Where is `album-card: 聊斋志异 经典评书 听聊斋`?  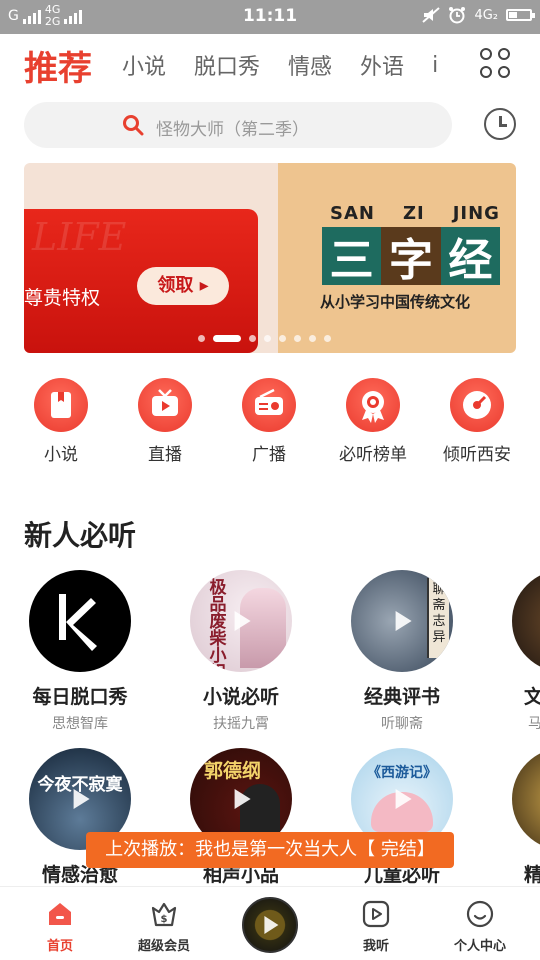
album-card: 聊斋志异 经典评书 听聊斋 is located at coordinates (402, 651).